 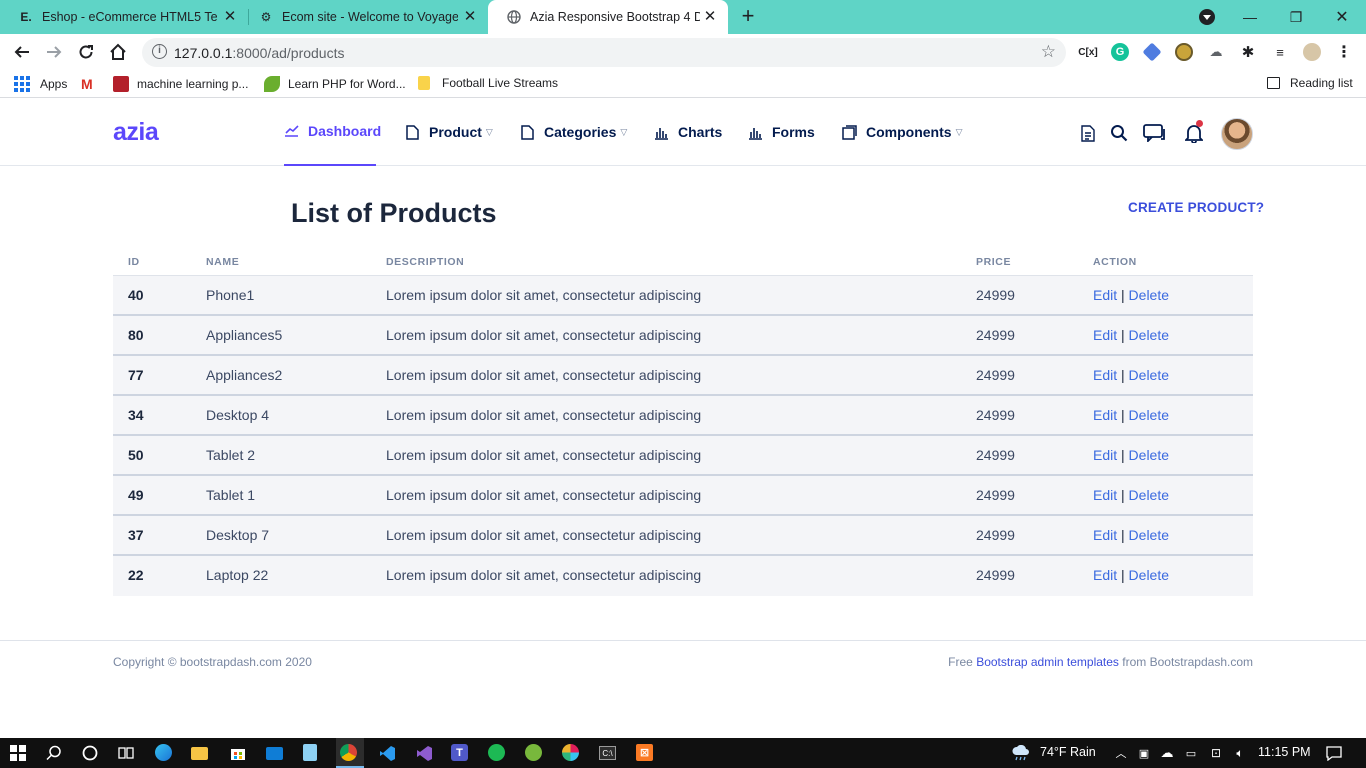 I want to click on nav-charts: Charts, so click(x=688, y=132).